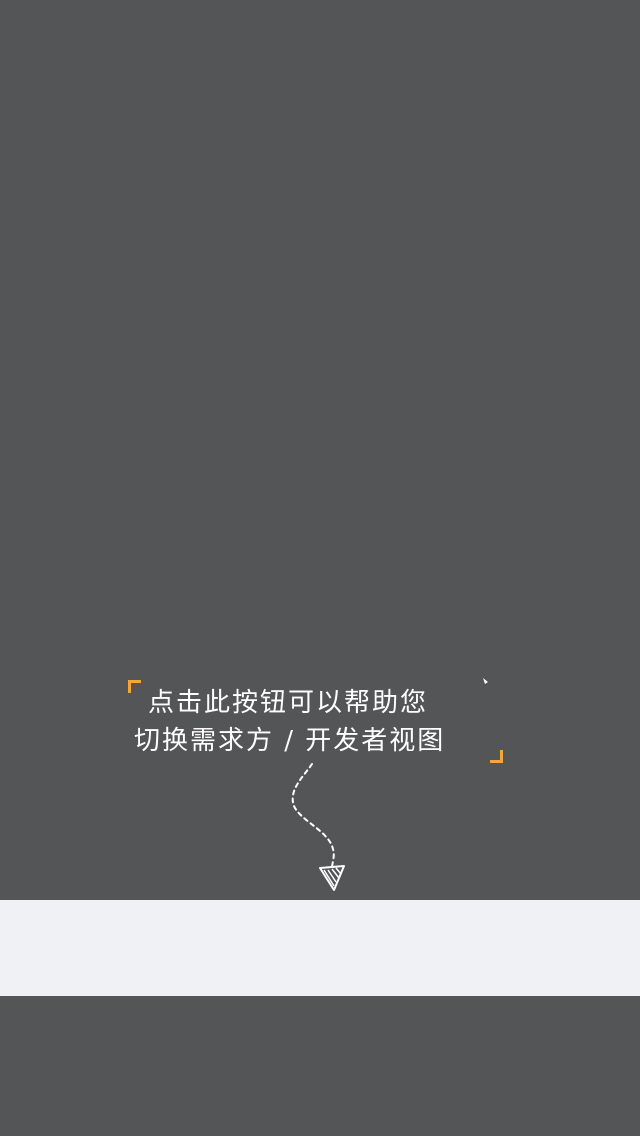 Image resolution: width=640 pixels, height=1136 pixels. Describe the element at coordinates (288, 703) in the screenshot. I see `tip-line-1: 点击此按钮可以帮助您` at that location.